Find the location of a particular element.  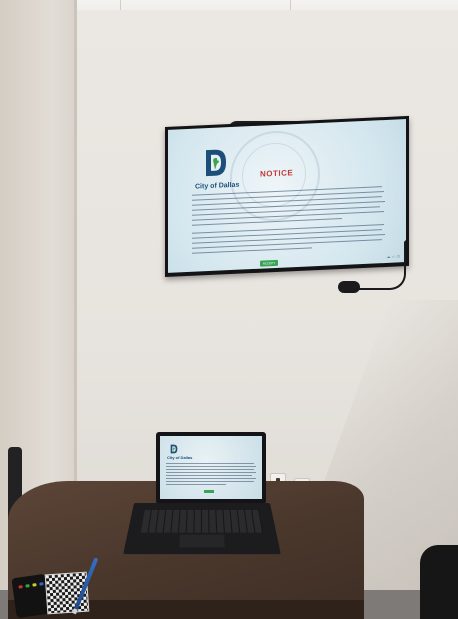

tv-cable is located at coordinates (381, 265).